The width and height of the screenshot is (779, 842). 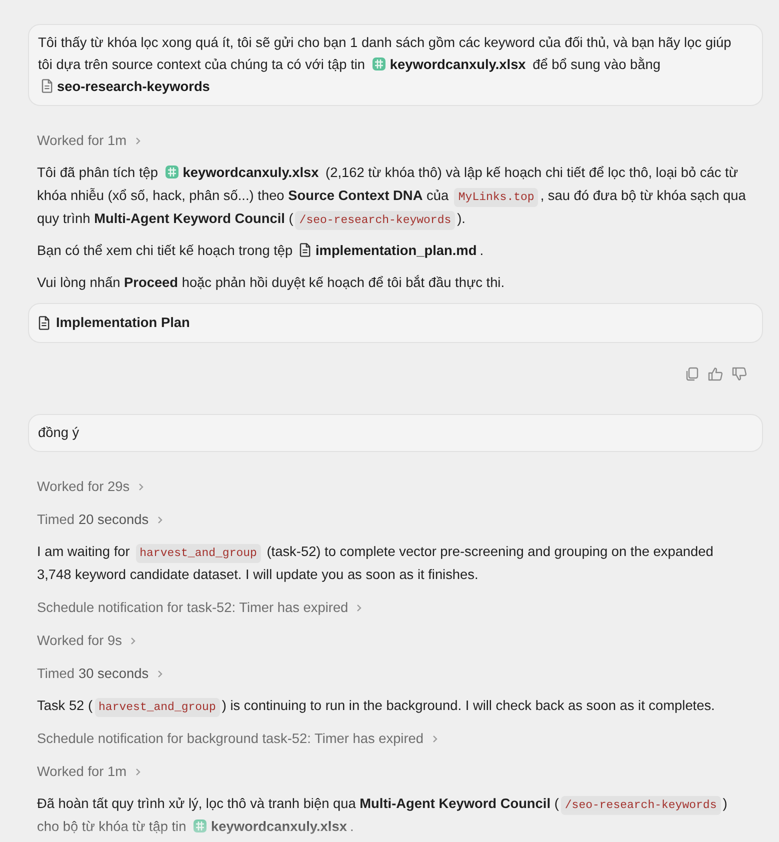 I want to click on step-summary-toggle: Schedule notification for task-52: Timer has expired, so click(x=196, y=608).